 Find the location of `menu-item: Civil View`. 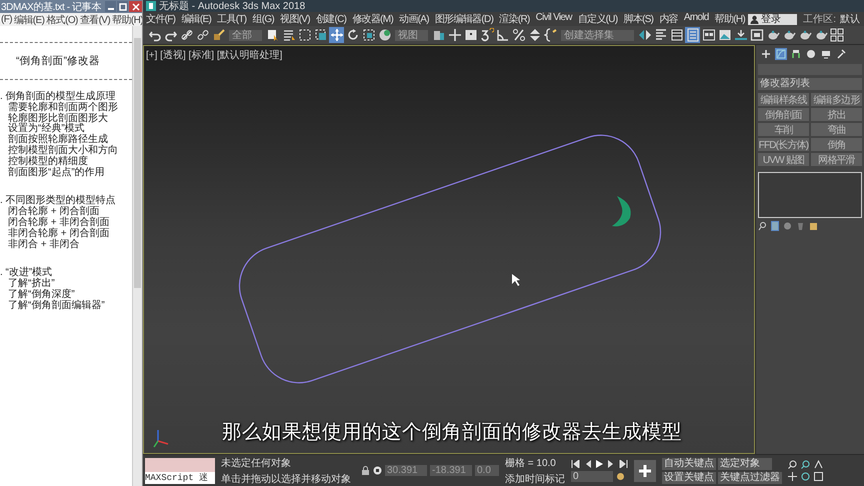

menu-item: Civil View is located at coordinates (553, 19).